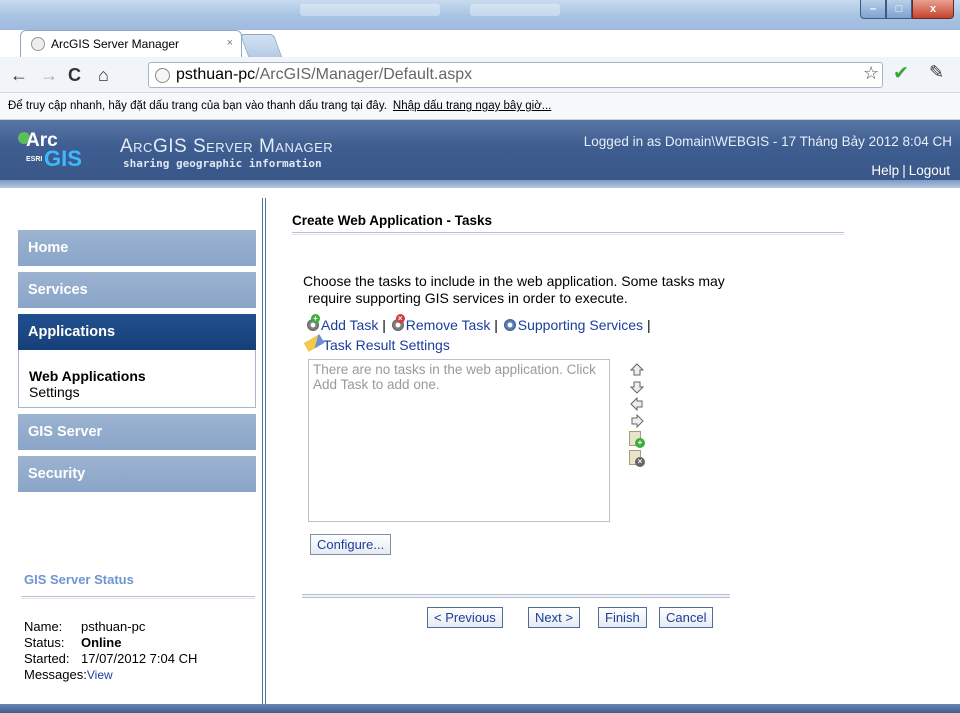 This screenshot has width=960, height=713. Describe the element at coordinates (480, 184) in the screenshot. I see `header-stripe` at that location.